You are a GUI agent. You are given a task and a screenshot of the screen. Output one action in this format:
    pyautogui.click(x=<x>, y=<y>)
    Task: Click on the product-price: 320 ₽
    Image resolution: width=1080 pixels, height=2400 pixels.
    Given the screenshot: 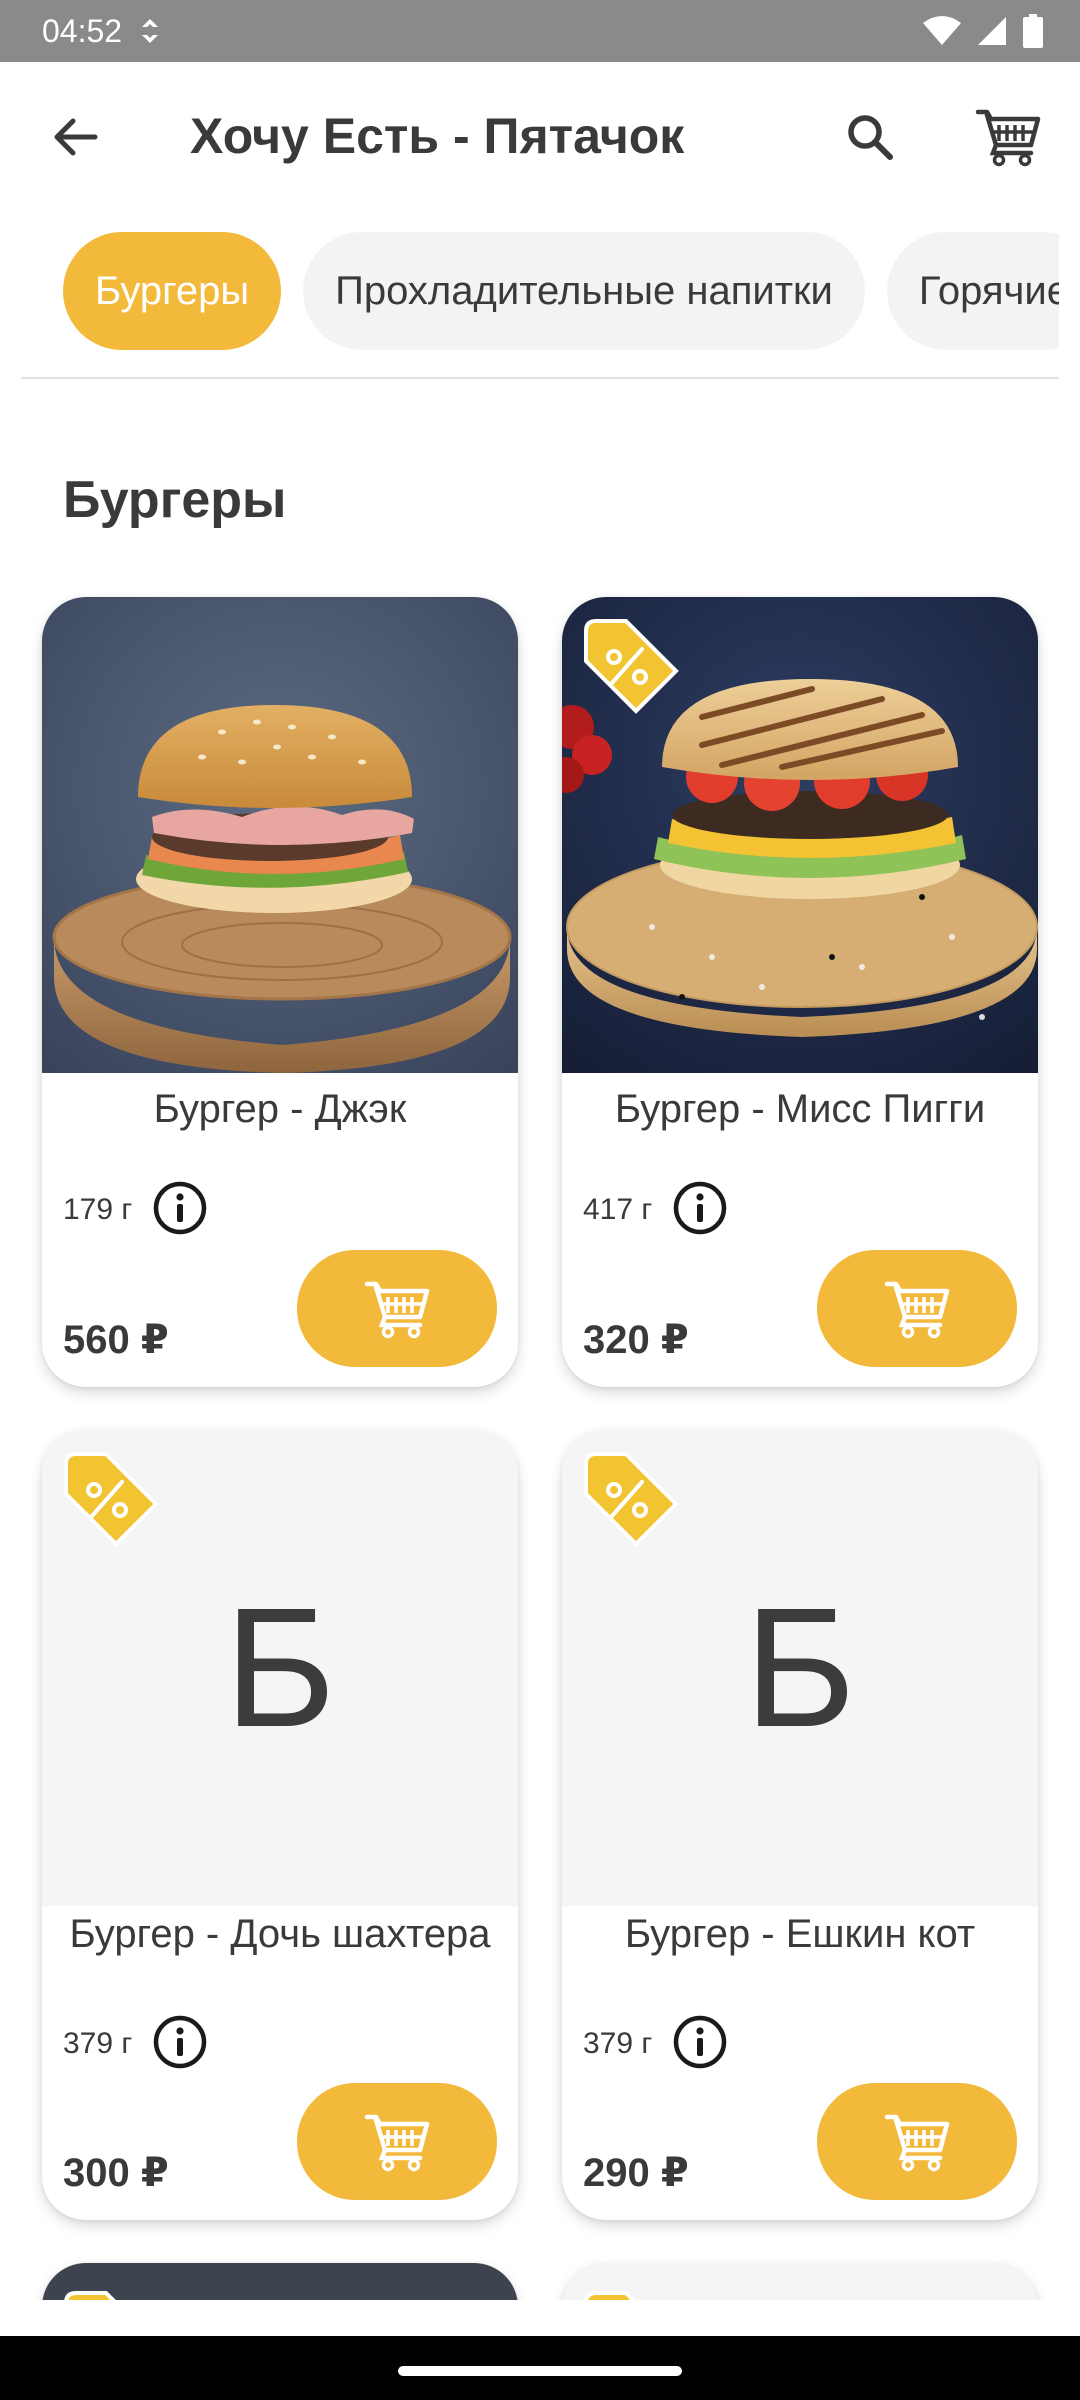 What is the action you would take?
    pyautogui.click(x=636, y=1340)
    